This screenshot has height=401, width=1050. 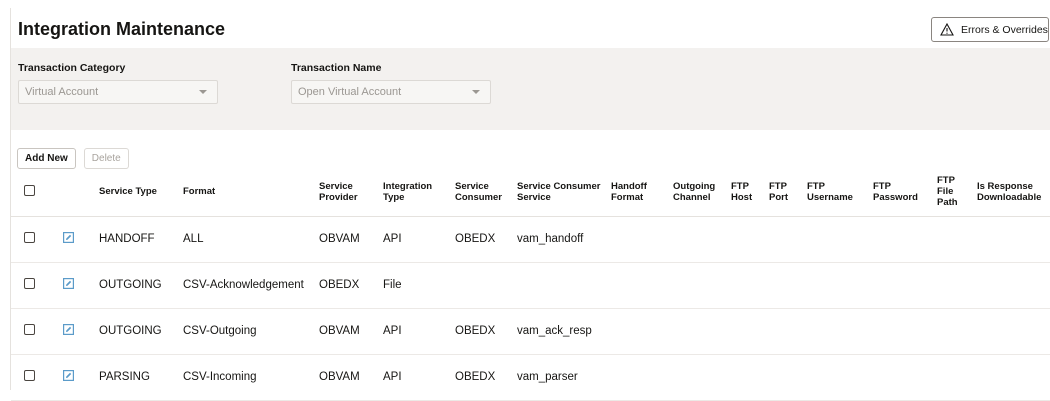 I want to click on transaction-name-select: Open Virtual Account, so click(x=391, y=92).